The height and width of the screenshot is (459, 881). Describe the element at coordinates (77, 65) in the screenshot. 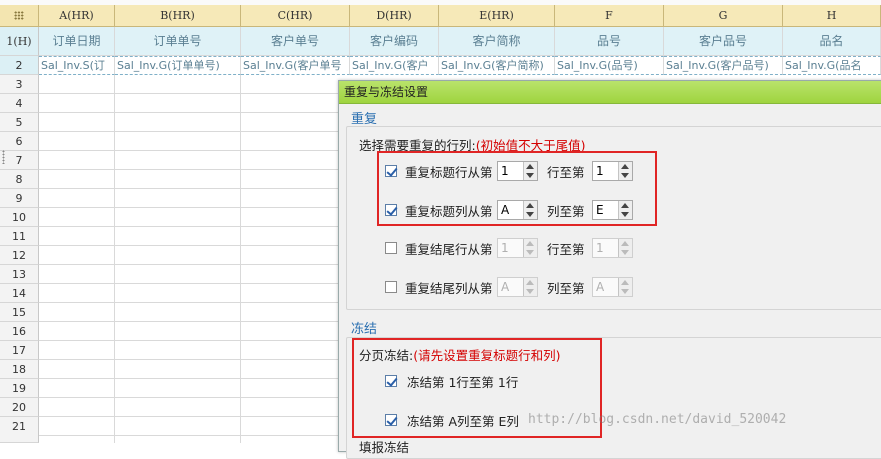

I see `binding-cell-a: Sal_Inv.S(订` at that location.